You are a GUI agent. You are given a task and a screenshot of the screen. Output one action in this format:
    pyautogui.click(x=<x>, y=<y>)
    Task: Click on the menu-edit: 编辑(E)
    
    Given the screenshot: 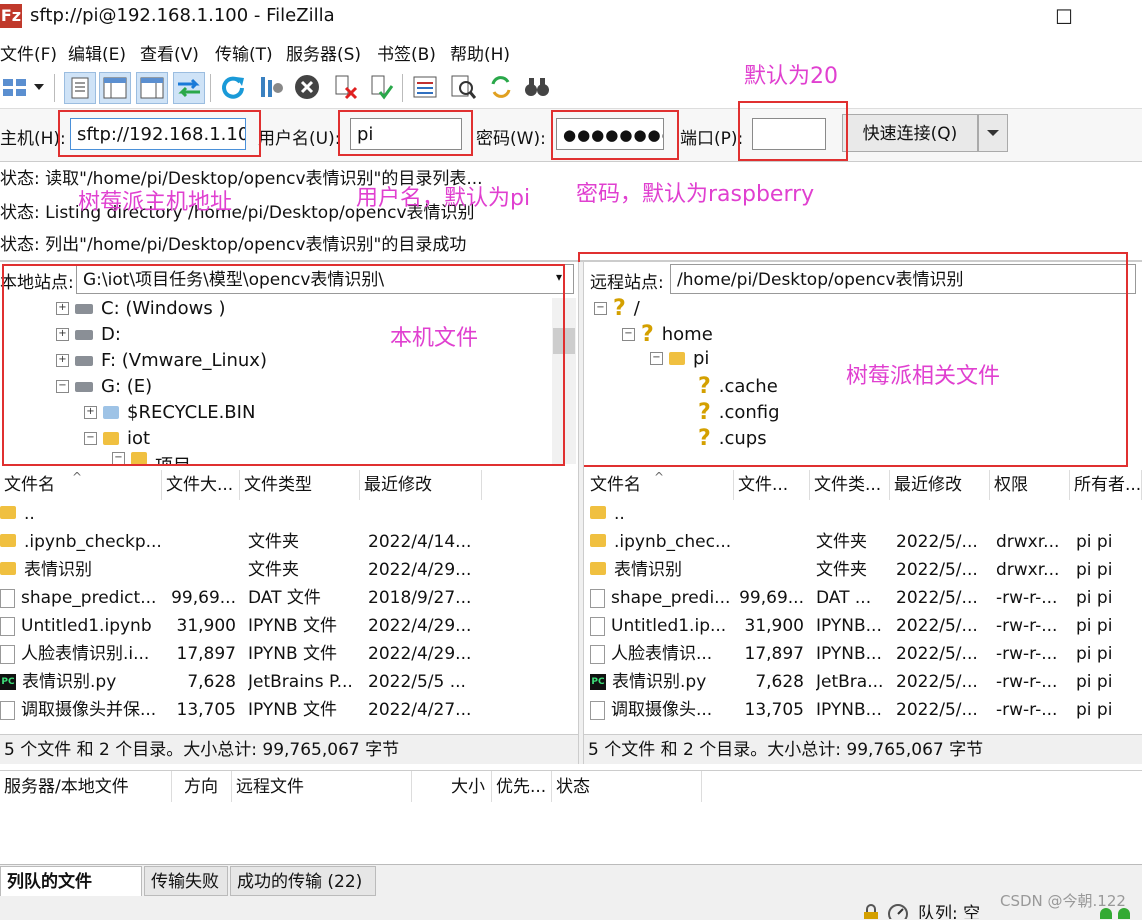 What is the action you would take?
    pyautogui.click(x=97, y=52)
    